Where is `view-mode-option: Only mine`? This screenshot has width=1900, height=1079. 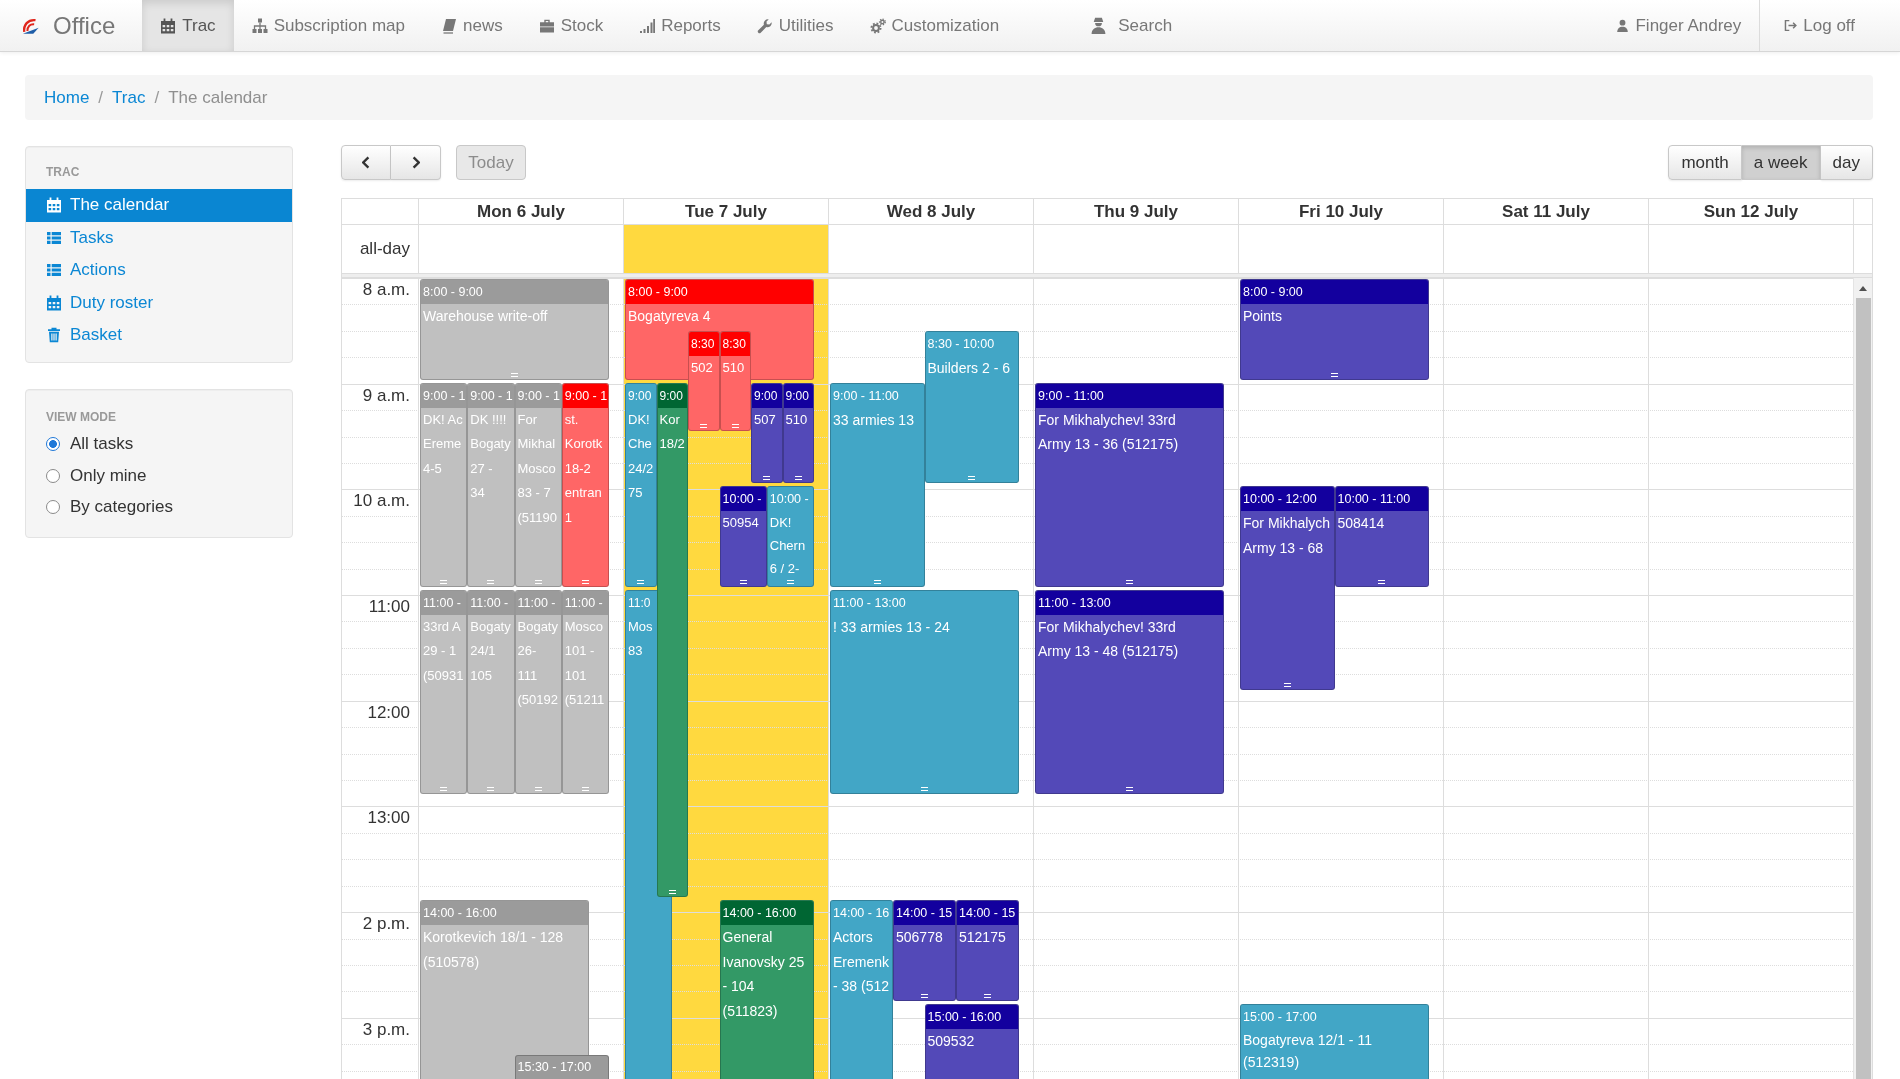 view-mode-option: Only mine is located at coordinates (159, 476).